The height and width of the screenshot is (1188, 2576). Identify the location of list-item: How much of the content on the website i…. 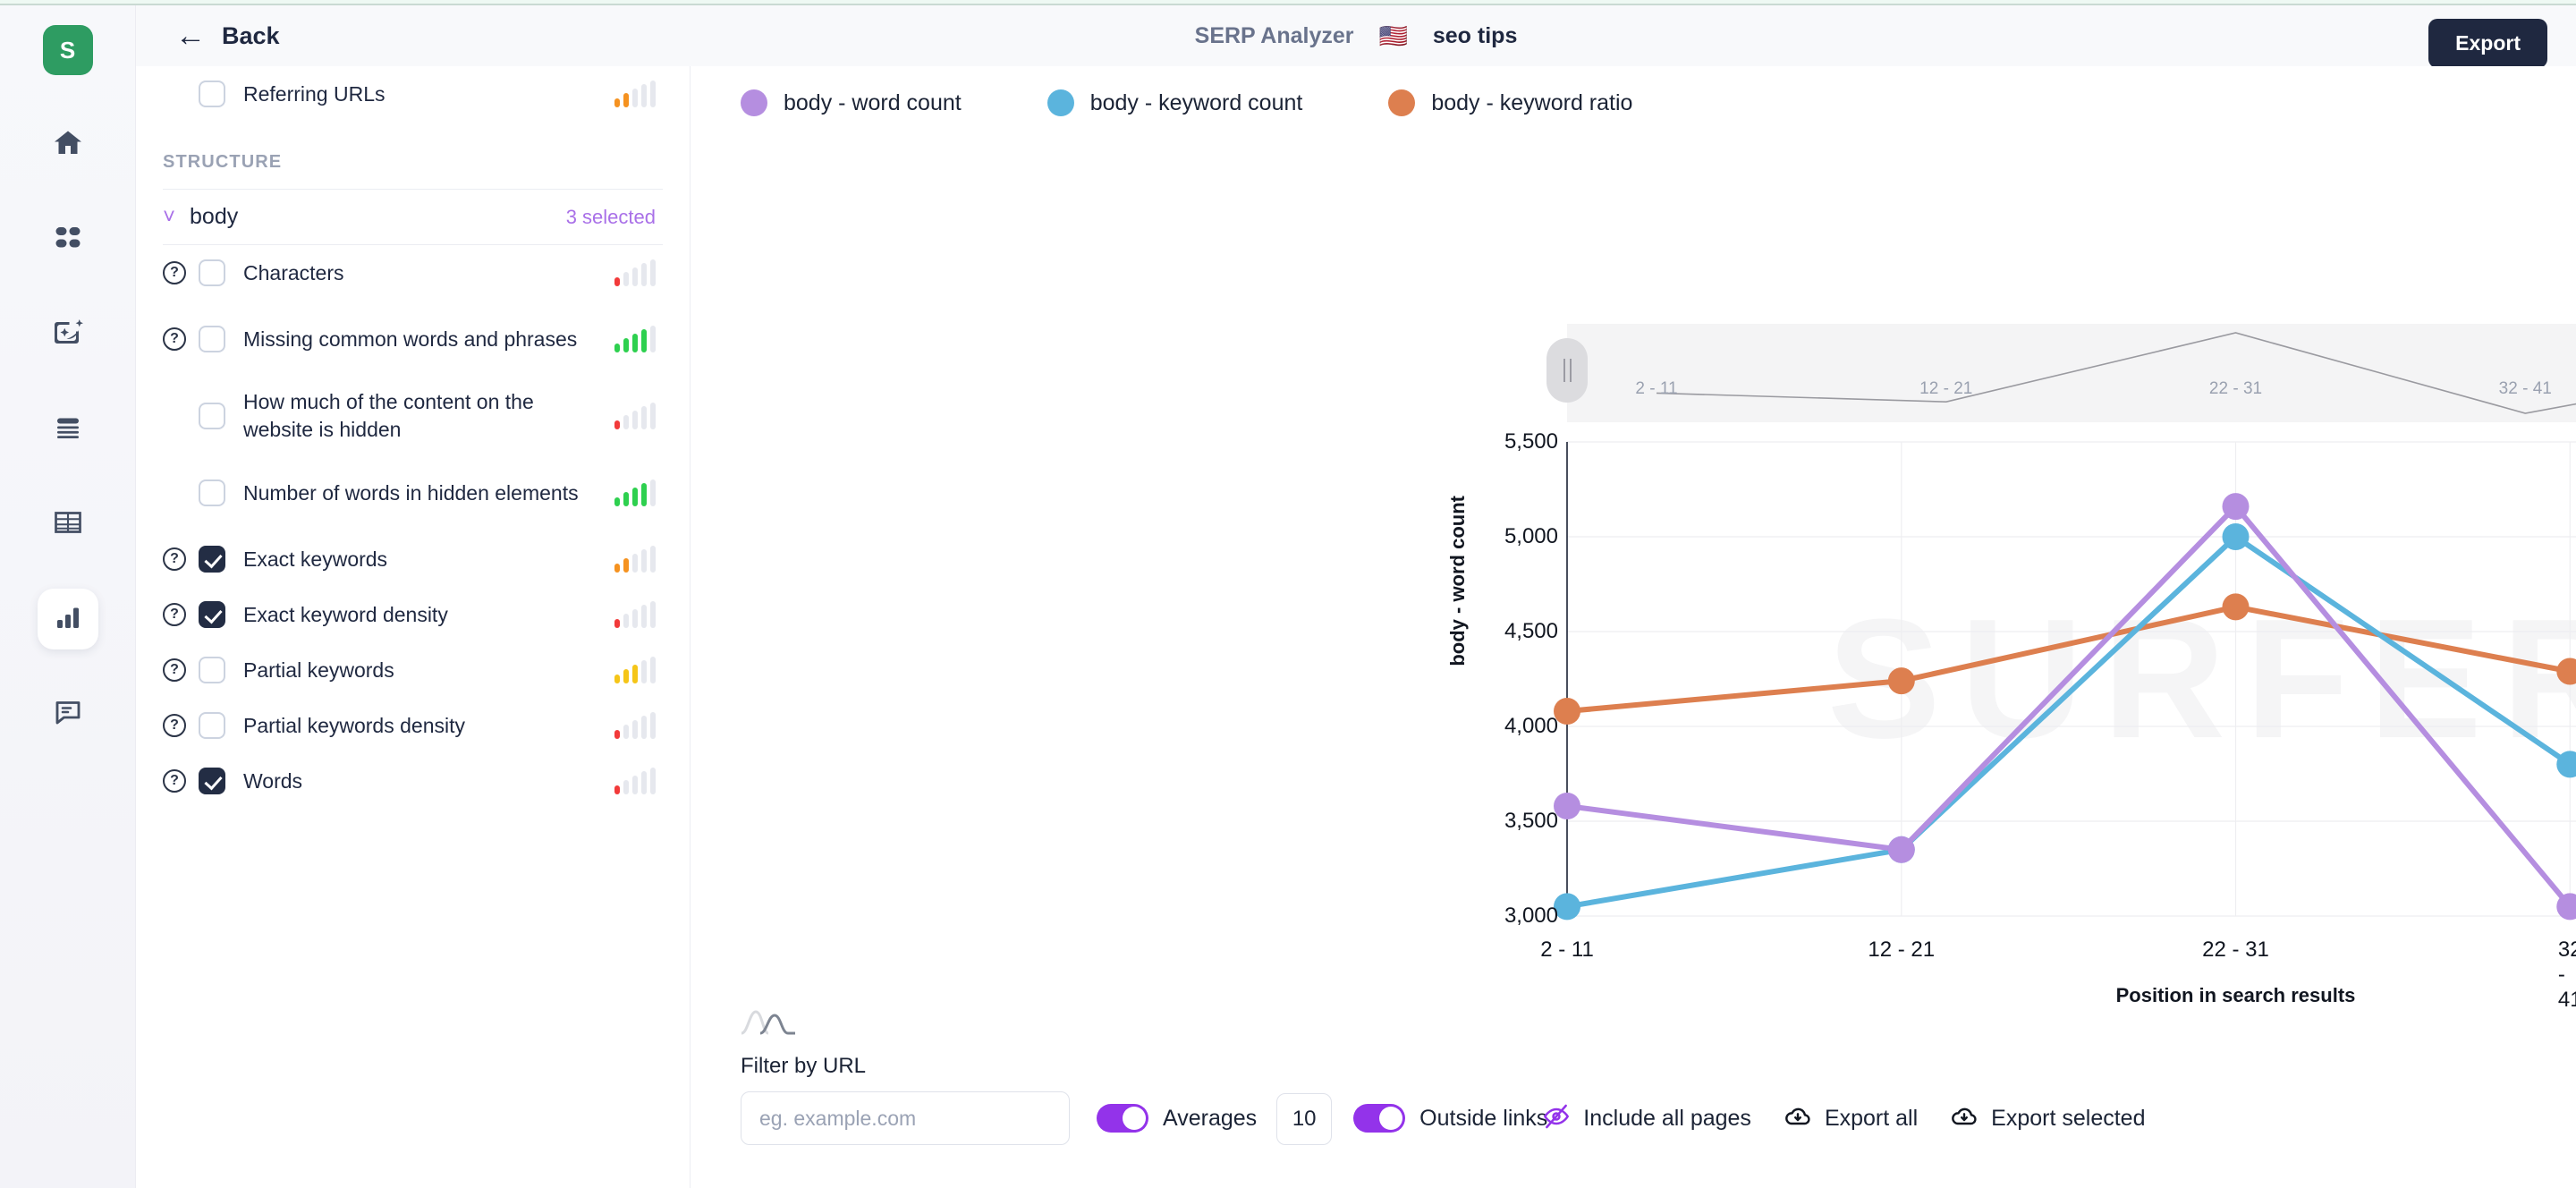
(413, 416).